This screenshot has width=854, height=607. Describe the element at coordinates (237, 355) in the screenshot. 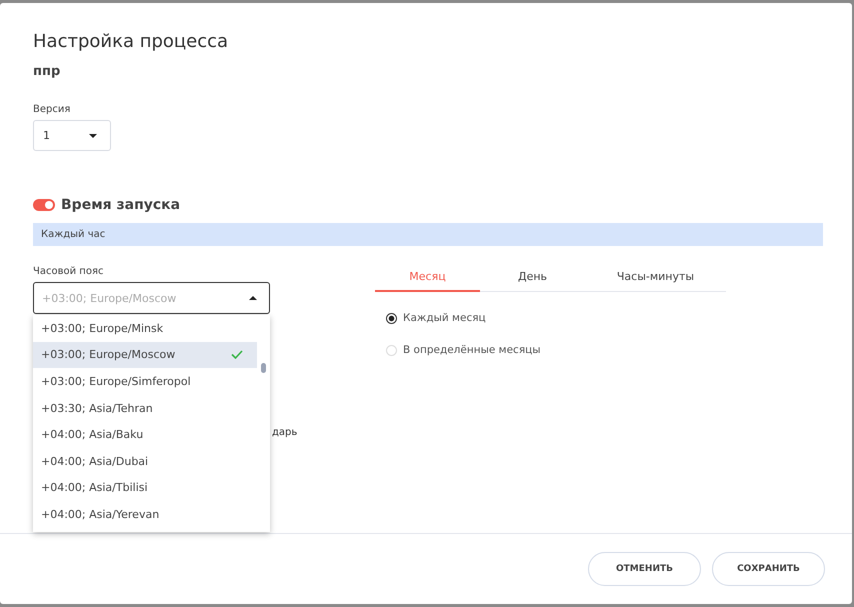

I see `check-icon` at that location.